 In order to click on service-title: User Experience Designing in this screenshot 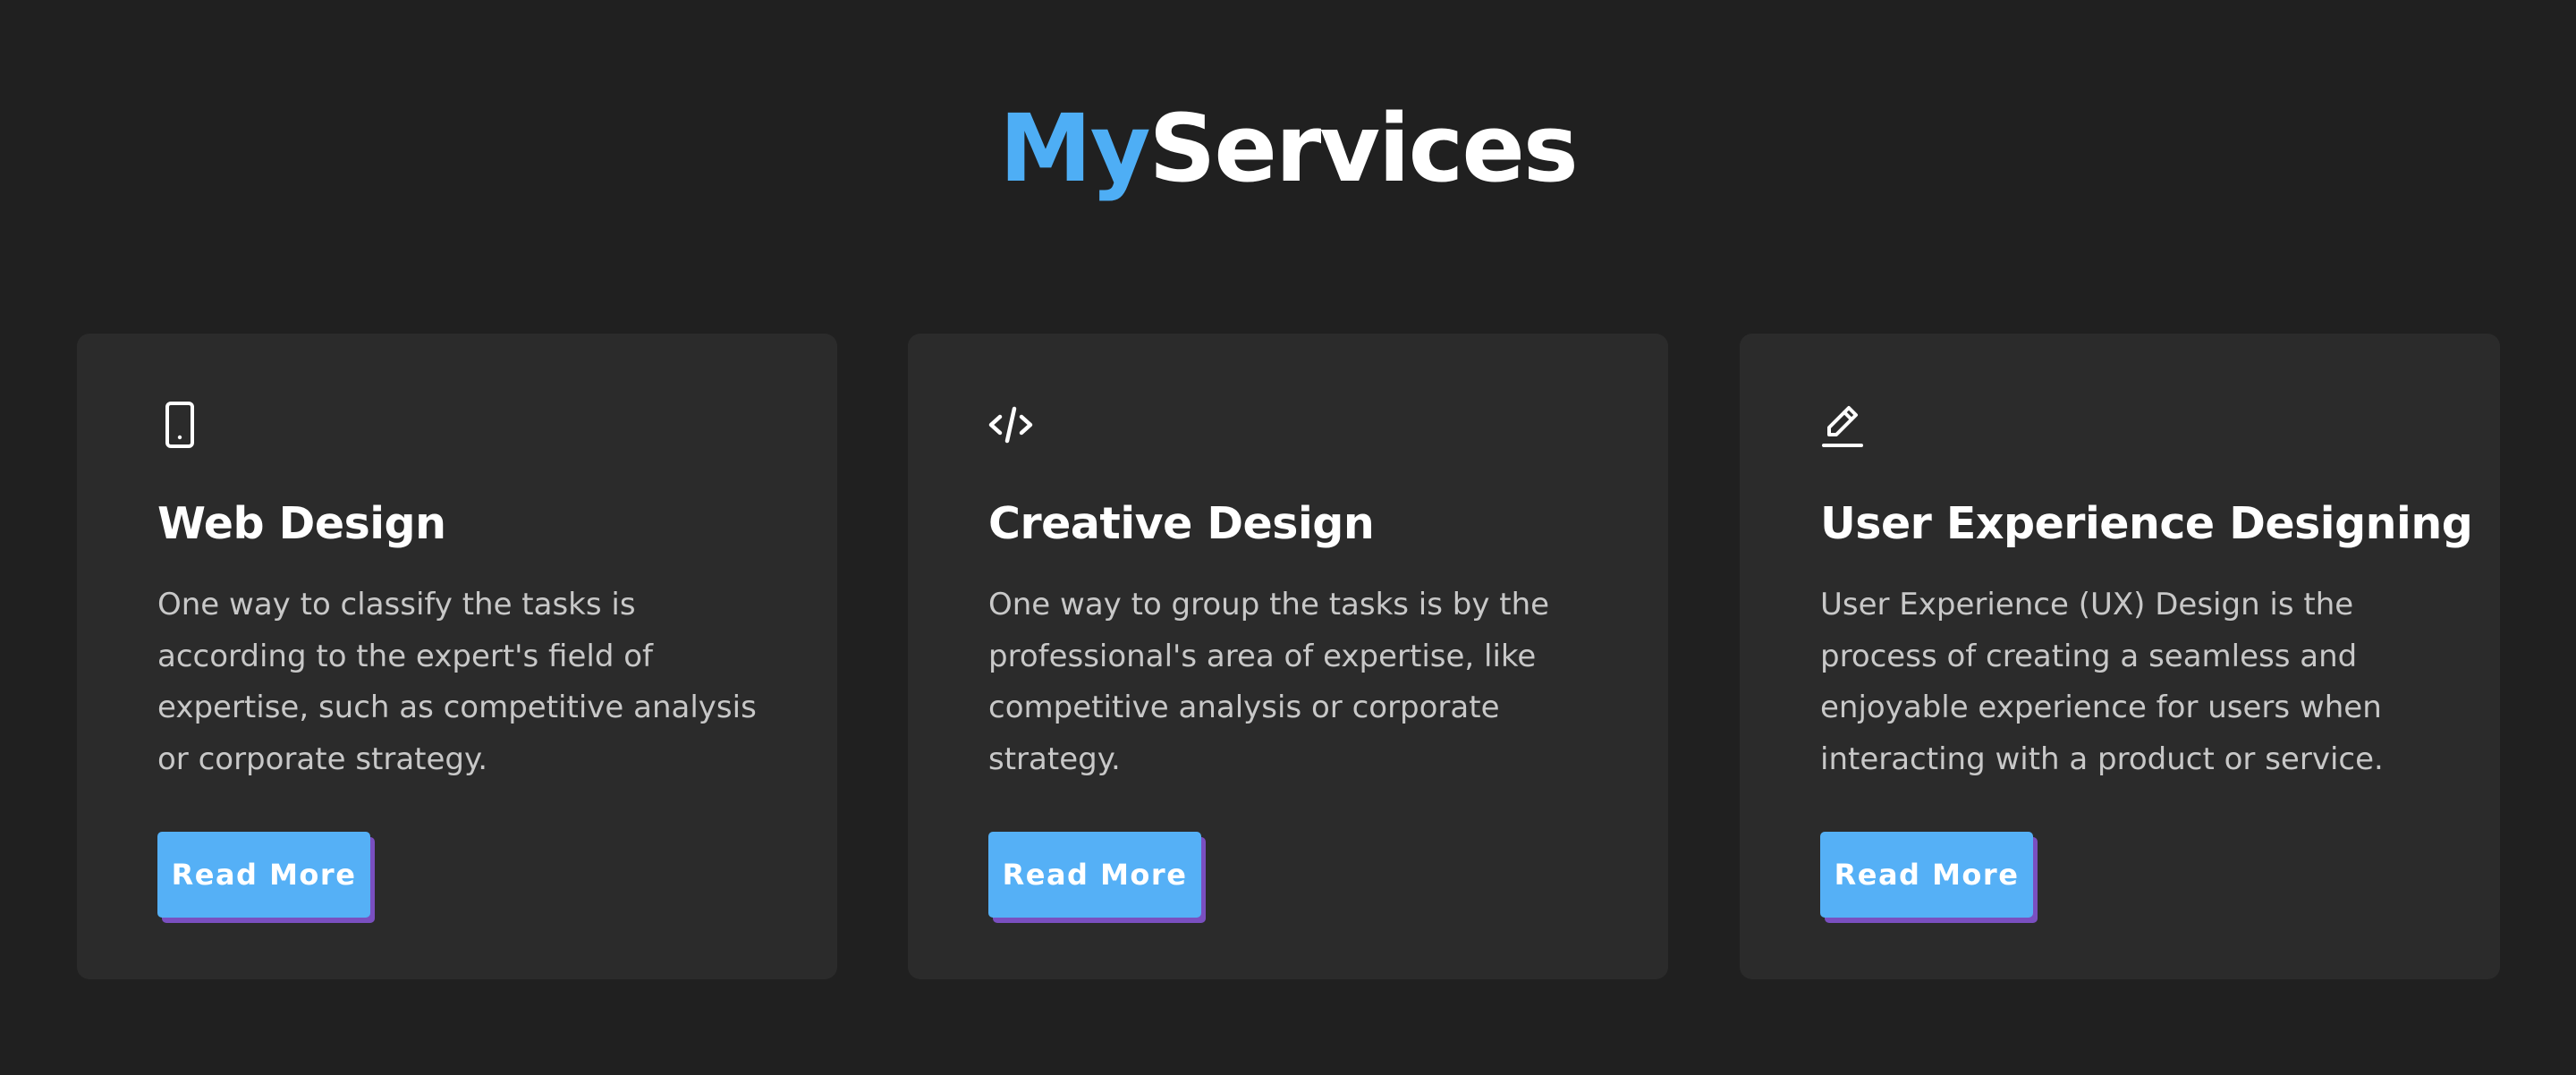, I will do `click(2146, 523)`.